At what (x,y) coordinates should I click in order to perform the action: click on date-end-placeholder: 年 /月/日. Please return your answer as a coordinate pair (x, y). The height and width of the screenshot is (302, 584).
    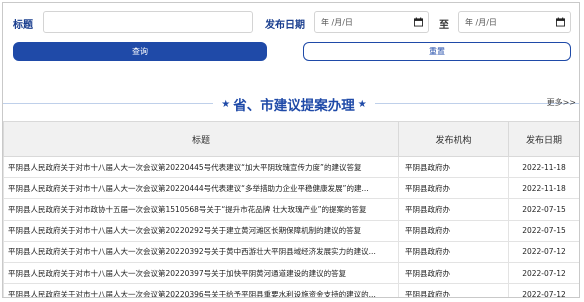
    Looking at the image, I should click on (481, 22).